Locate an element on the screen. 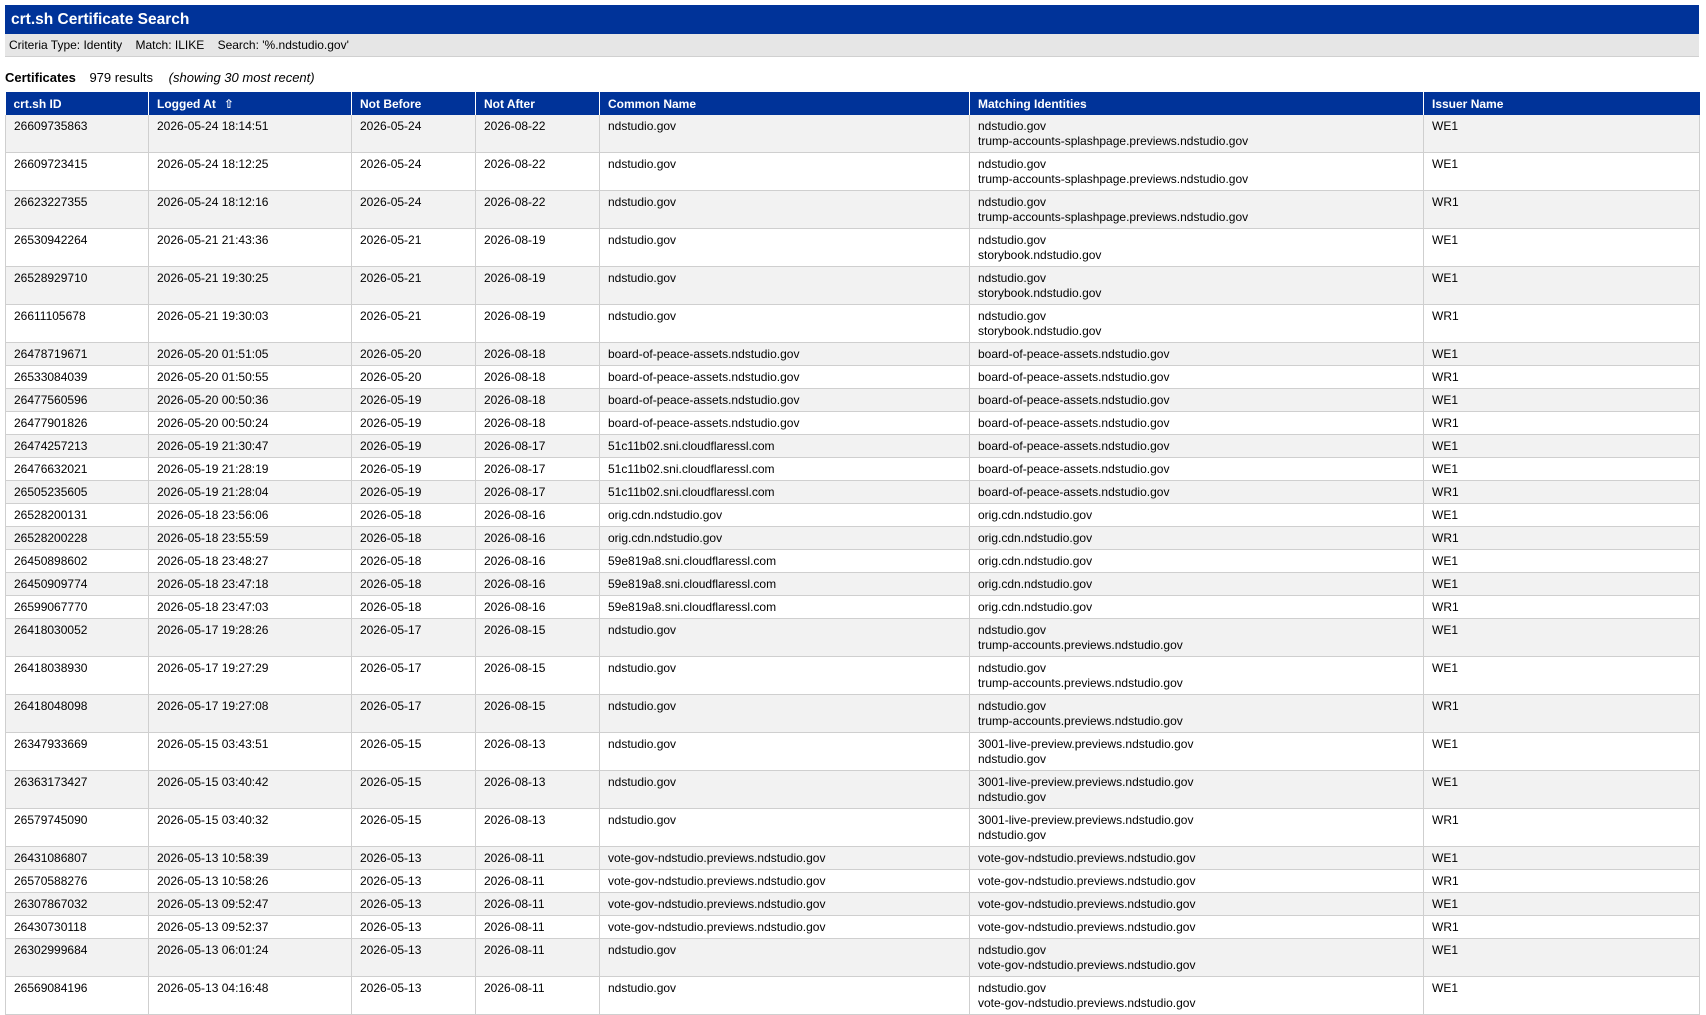 The height and width of the screenshot is (1015, 1706). cell-crtsh-id: 26478719671 is located at coordinates (77, 354).